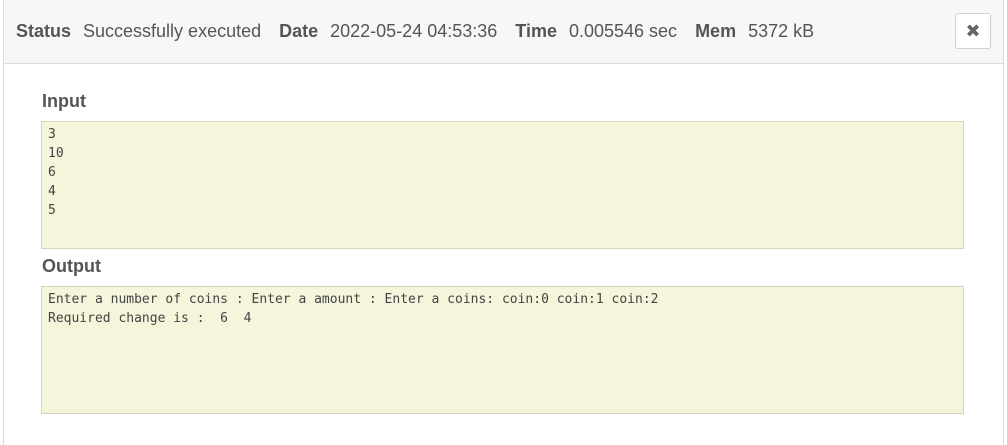 This screenshot has height=445, width=1007. What do you see at coordinates (623, 31) in the screenshot?
I see `time-value: 0.005546 sec` at bounding box center [623, 31].